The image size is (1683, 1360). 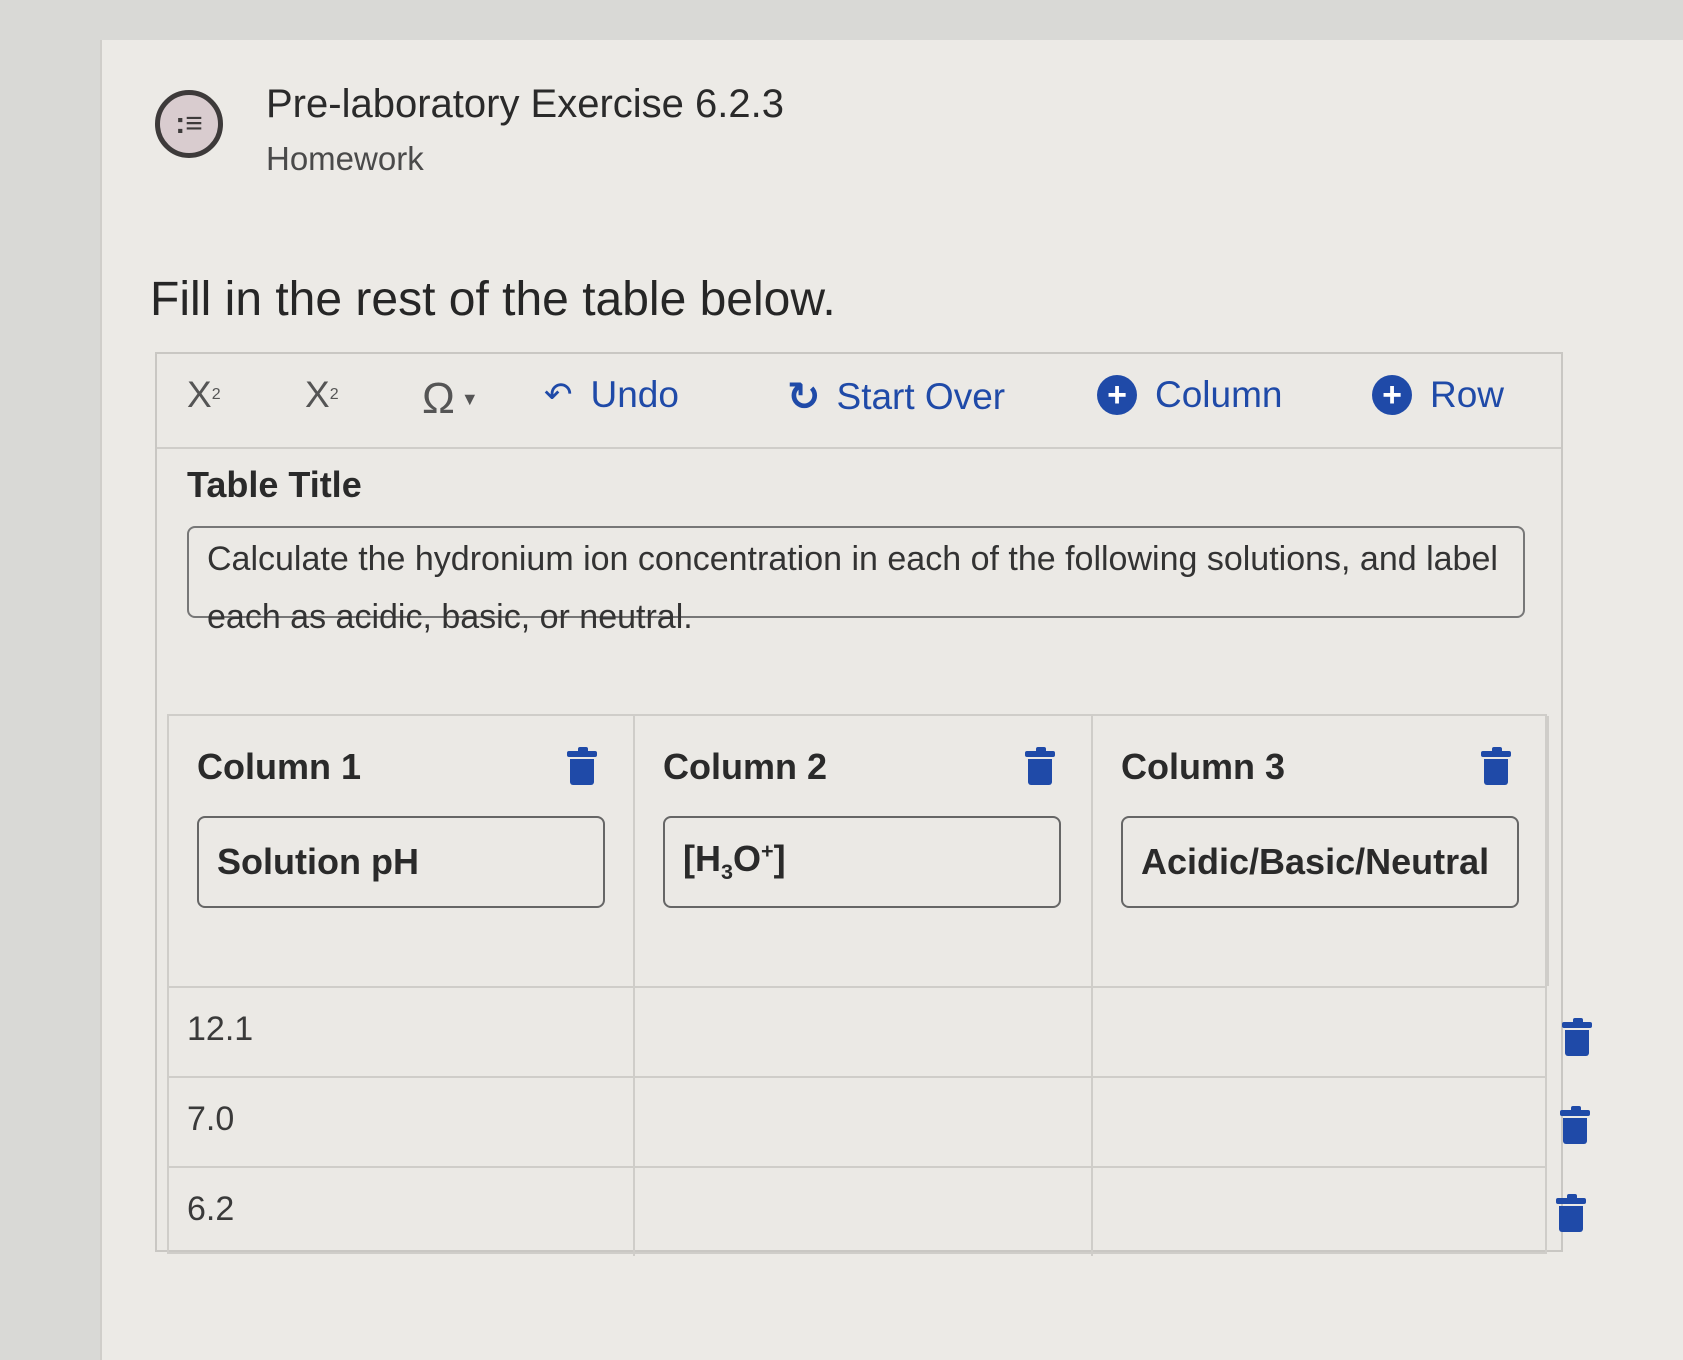 What do you see at coordinates (317, 394) in the screenshot?
I see `superscript-icon: X` at bounding box center [317, 394].